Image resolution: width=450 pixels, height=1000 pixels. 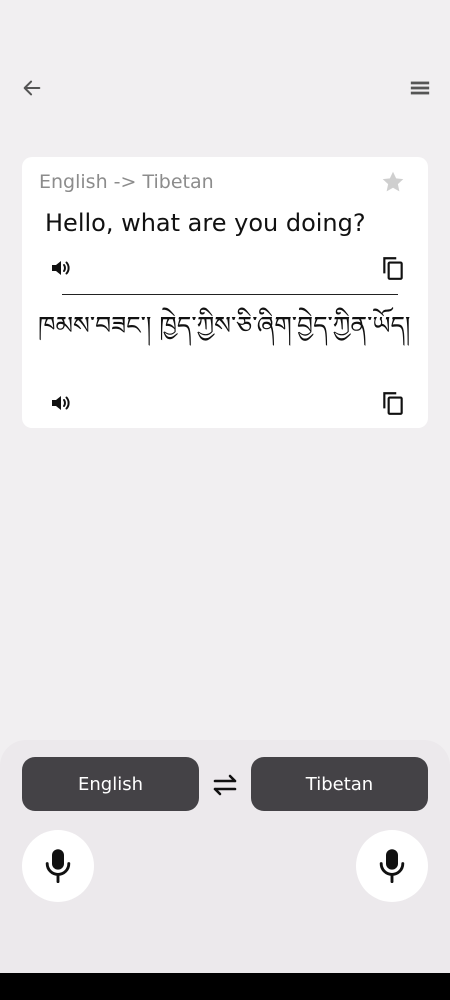 What do you see at coordinates (225, 88) in the screenshot?
I see `top-app-bar` at bounding box center [225, 88].